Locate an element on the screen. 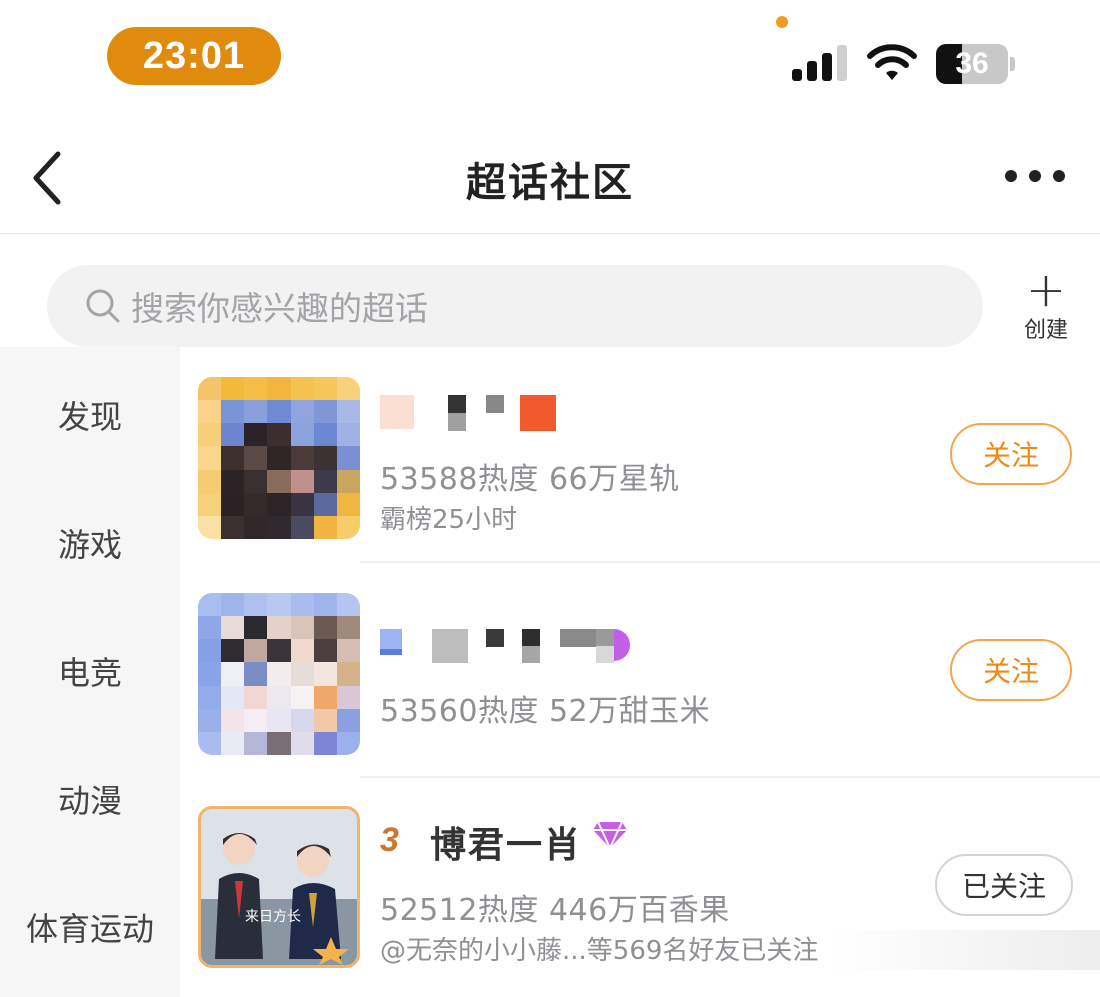  recording-indicator is located at coordinates (782, 22).